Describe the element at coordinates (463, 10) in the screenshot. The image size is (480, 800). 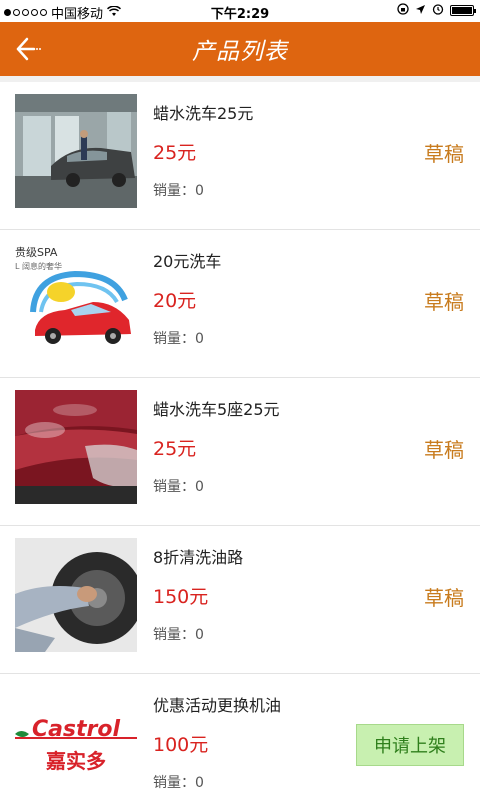
I see `battery-icon` at that location.